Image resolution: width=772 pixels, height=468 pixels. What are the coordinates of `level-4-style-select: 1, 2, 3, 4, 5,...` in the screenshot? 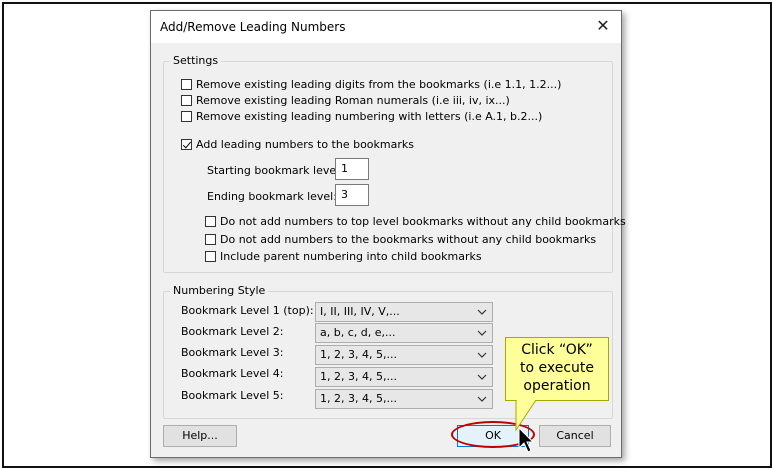 It's located at (404, 377).